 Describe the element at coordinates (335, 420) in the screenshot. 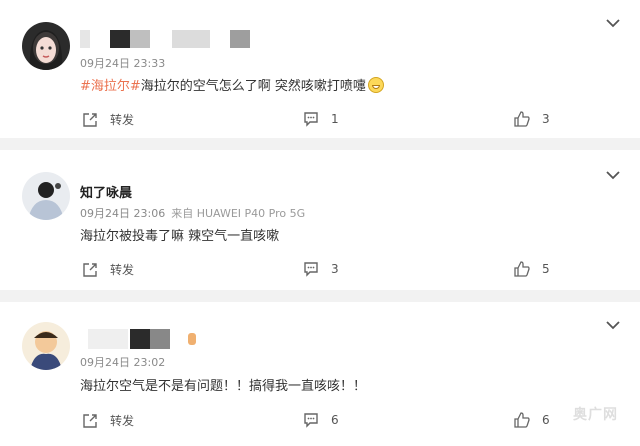

I see `comment-count: 6` at that location.